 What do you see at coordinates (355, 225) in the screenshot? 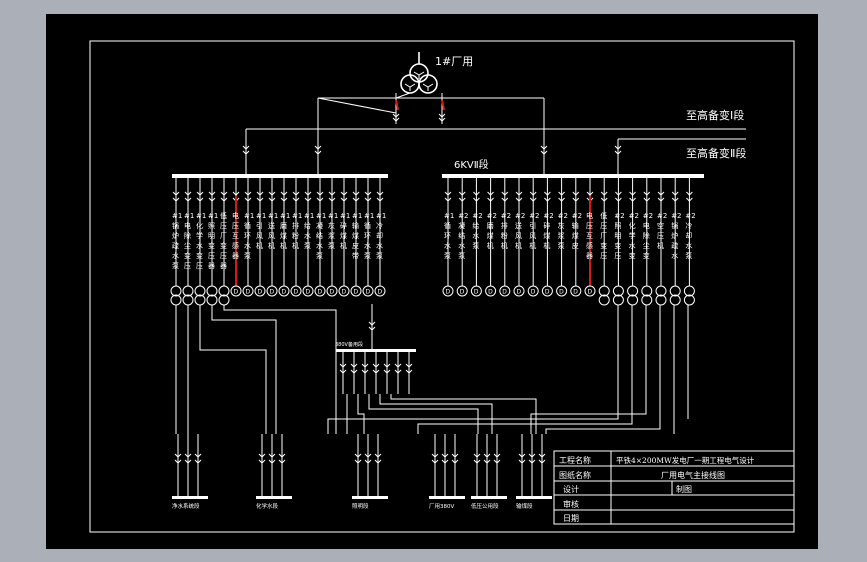
I see `left-feeder-char: 输` at bounding box center [355, 225].